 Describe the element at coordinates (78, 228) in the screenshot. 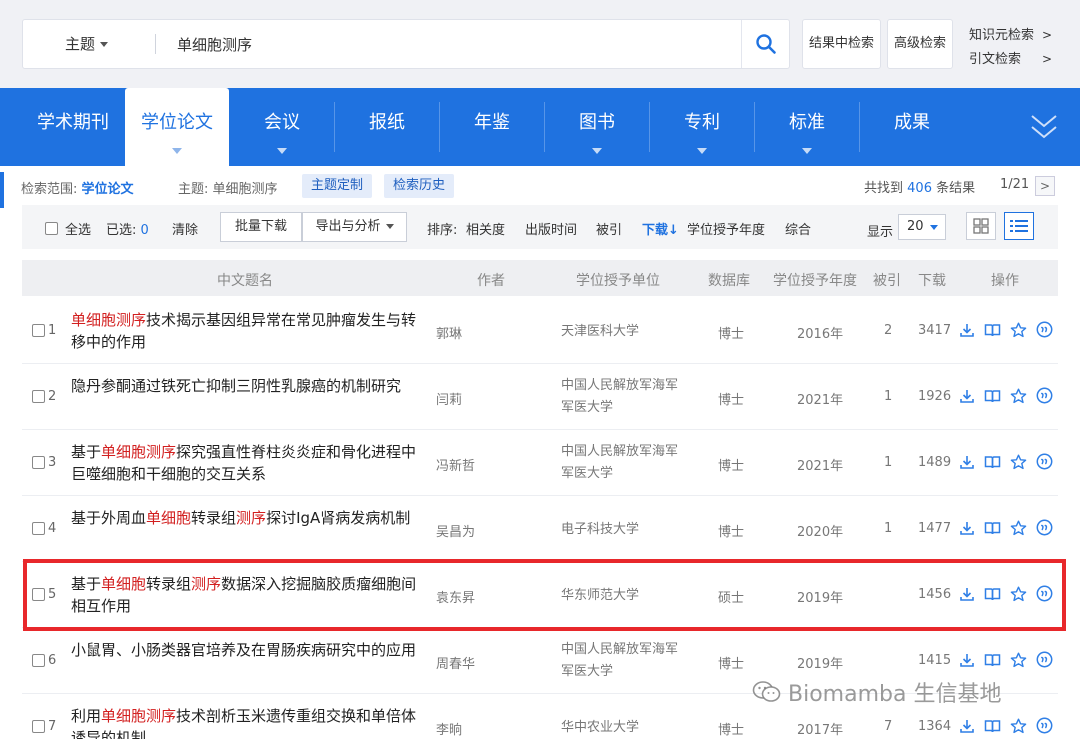

I see `select-all-label: 全选` at that location.